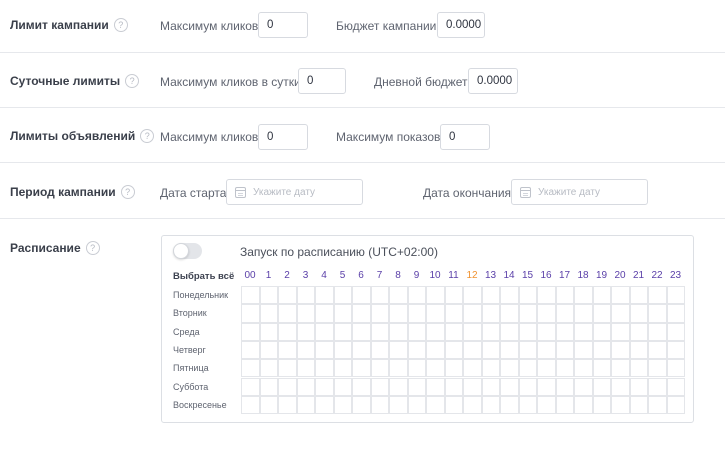  Describe the element at coordinates (602, 275) in the screenshot. I see `hour-header: 19` at that location.